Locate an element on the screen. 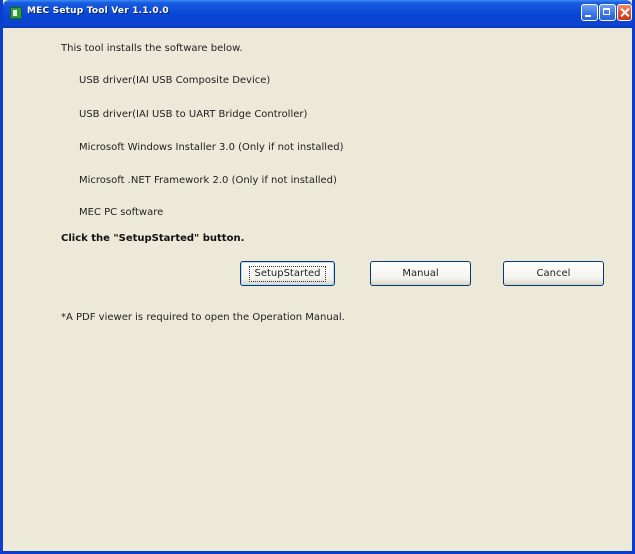 This screenshot has height=554, width=635. minimize-button is located at coordinates (589, 12).